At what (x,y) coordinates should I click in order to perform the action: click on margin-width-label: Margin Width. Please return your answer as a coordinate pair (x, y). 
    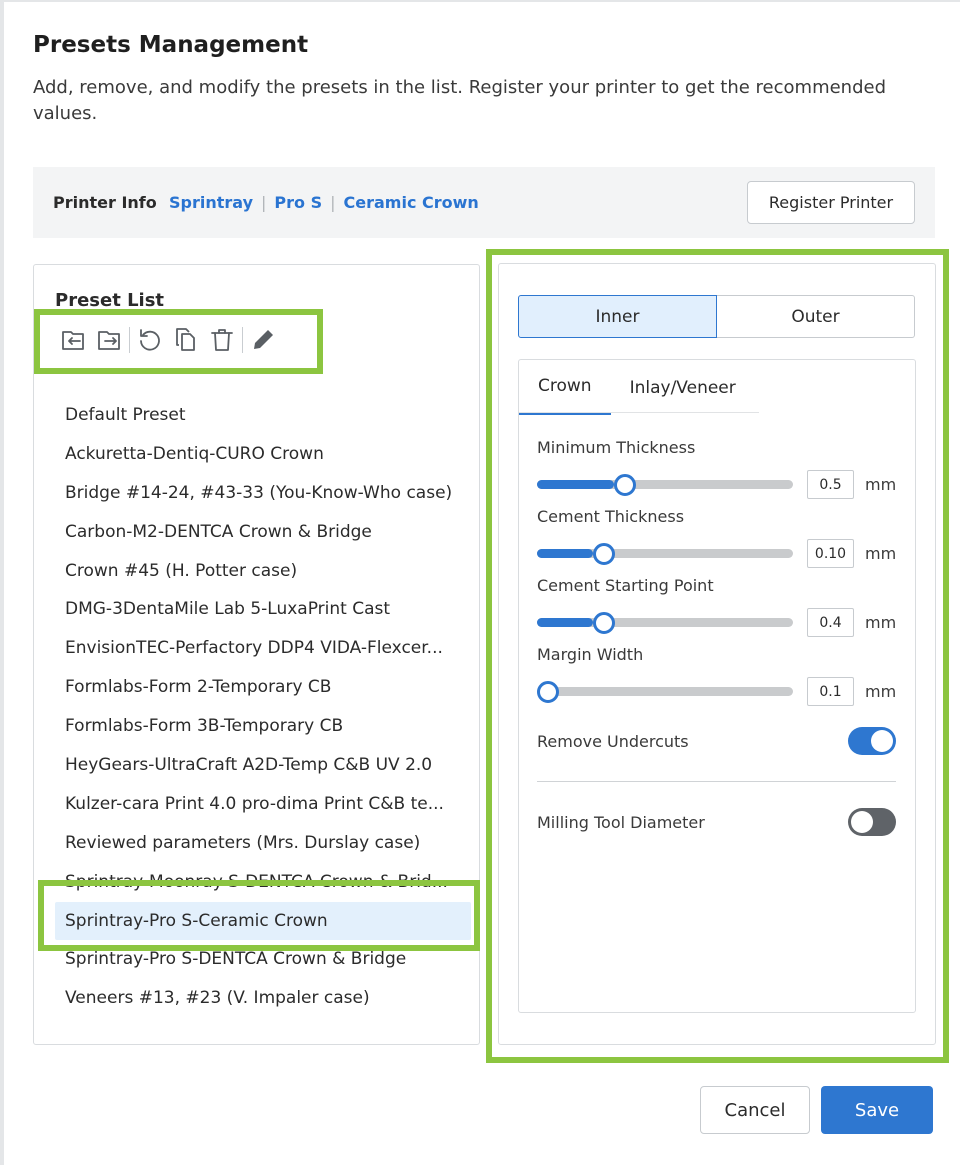
    Looking at the image, I should click on (590, 654).